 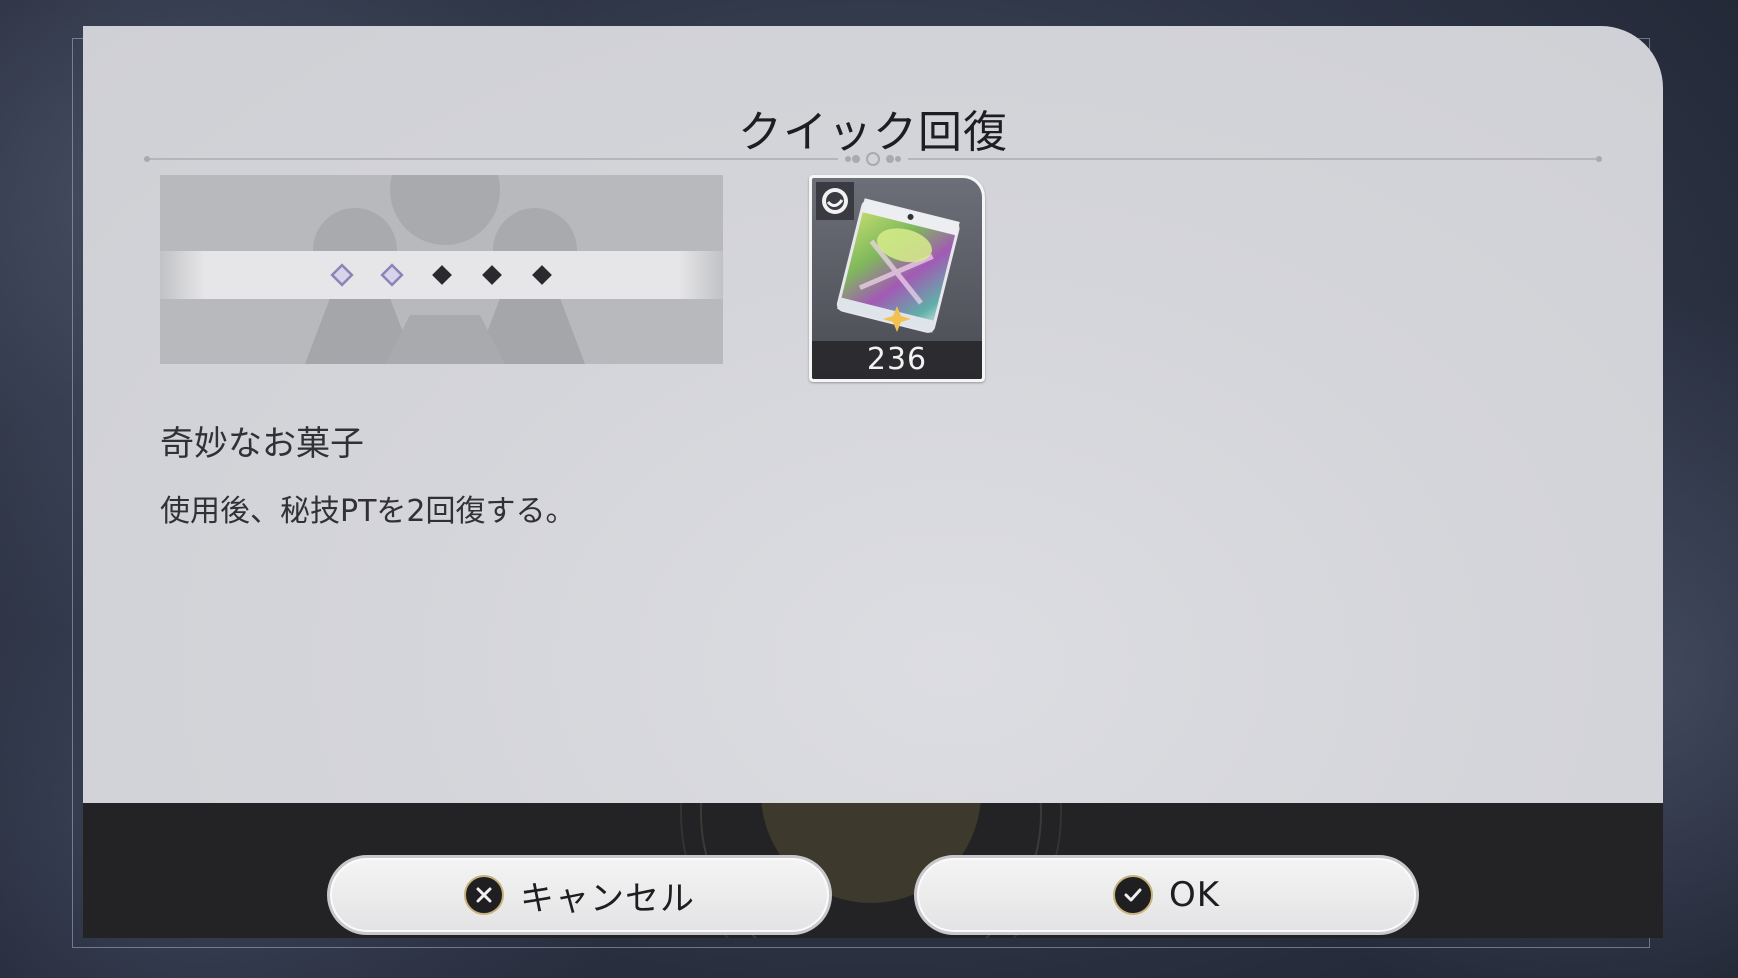 I want to click on item-description: 使用後、秘技PTを2回復する。, so click(x=368, y=511).